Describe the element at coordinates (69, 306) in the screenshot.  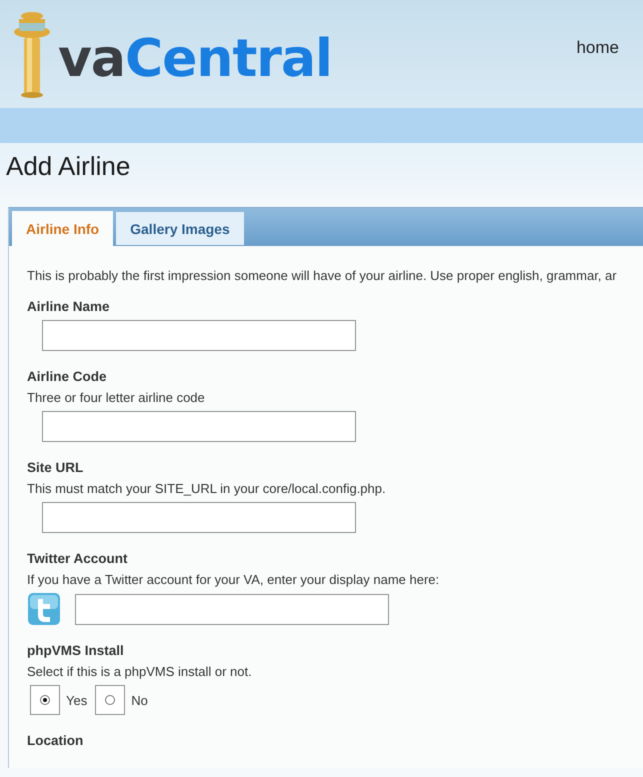
I see `field-label: Airline Name` at that location.